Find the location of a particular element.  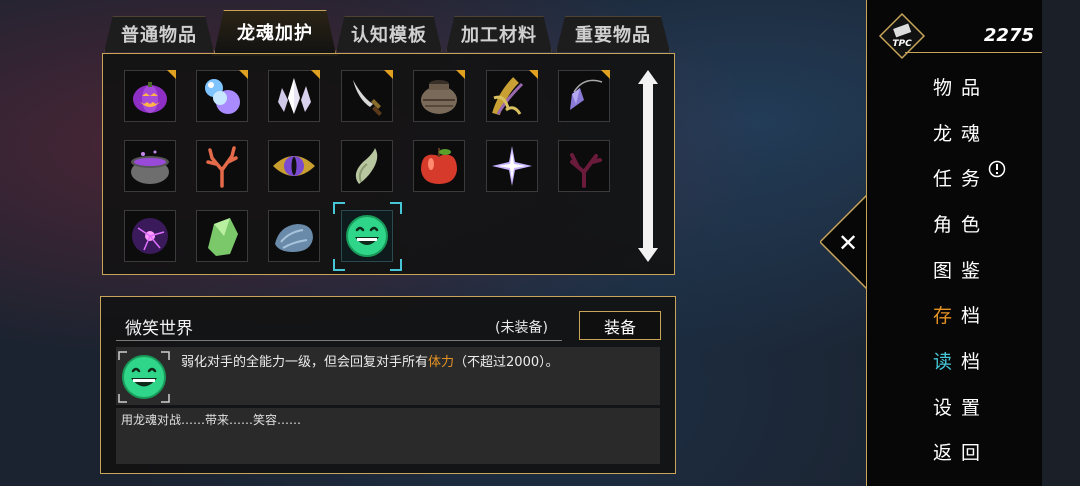

purple-cauldron-icon is located at coordinates (150, 167).